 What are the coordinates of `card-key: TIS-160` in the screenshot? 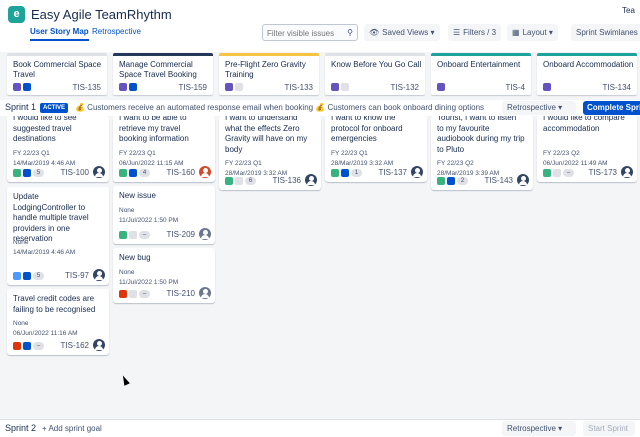 It's located at (181, 172).